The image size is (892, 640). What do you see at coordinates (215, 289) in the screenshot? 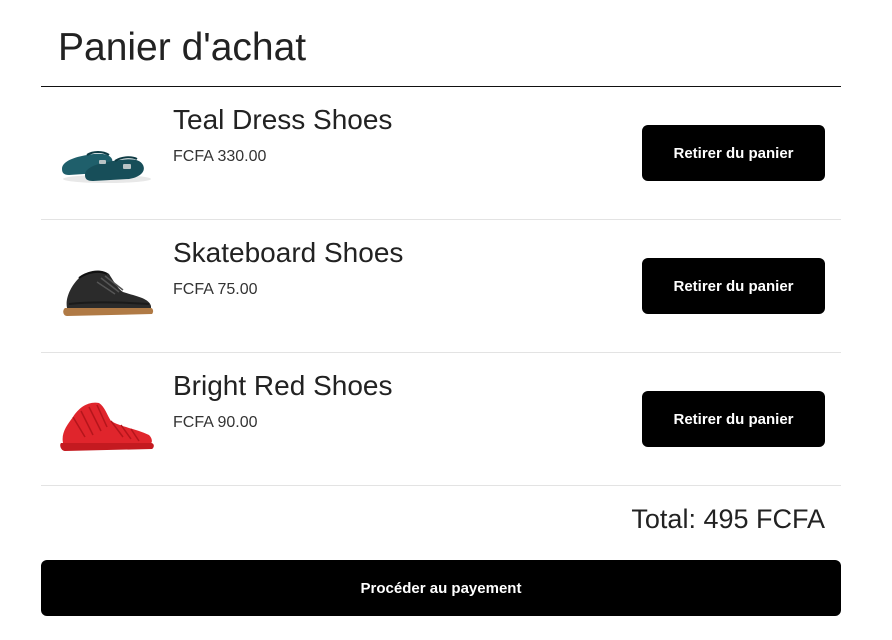
I see `product-price: FCFA 75.00` at bounding box center [215, 289].